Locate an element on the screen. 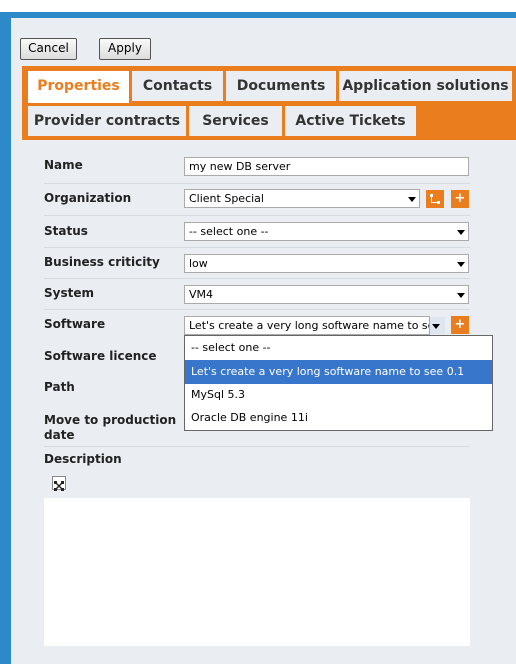  path-label: Path is located at coordinates (59, 387).